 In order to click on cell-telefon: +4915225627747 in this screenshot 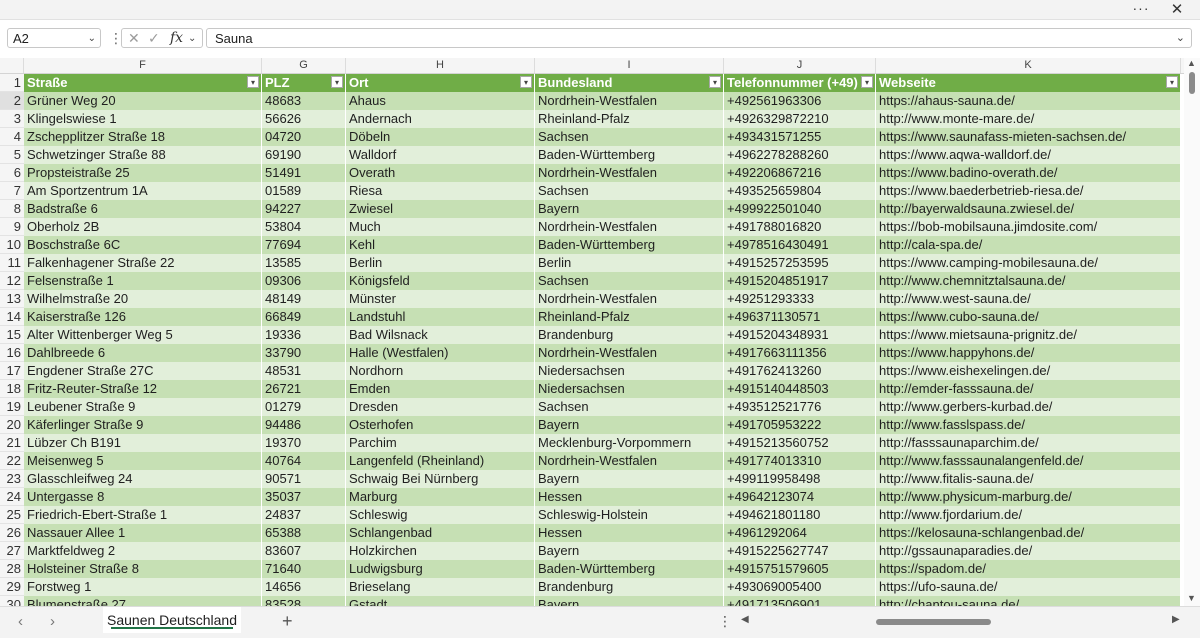, I will do `click(800, 551)`.